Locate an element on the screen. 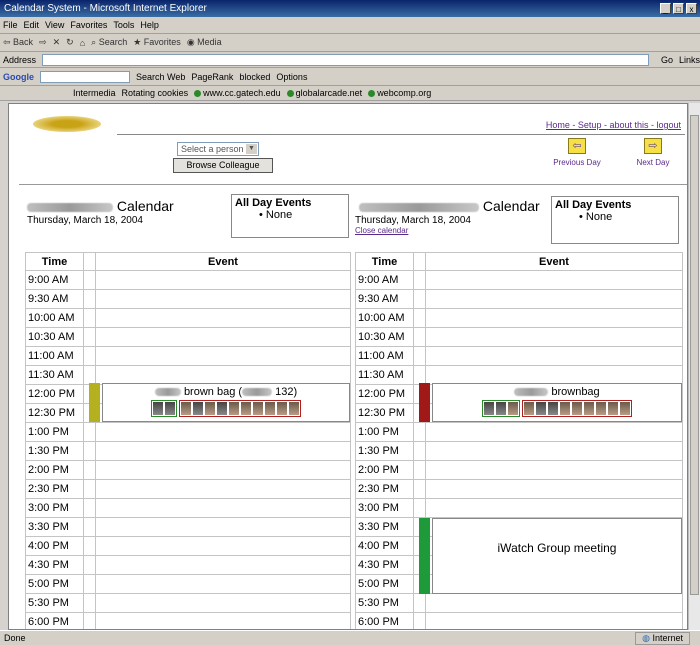  right-brownbag-event: brownbag is located at coordinates (557, 402).